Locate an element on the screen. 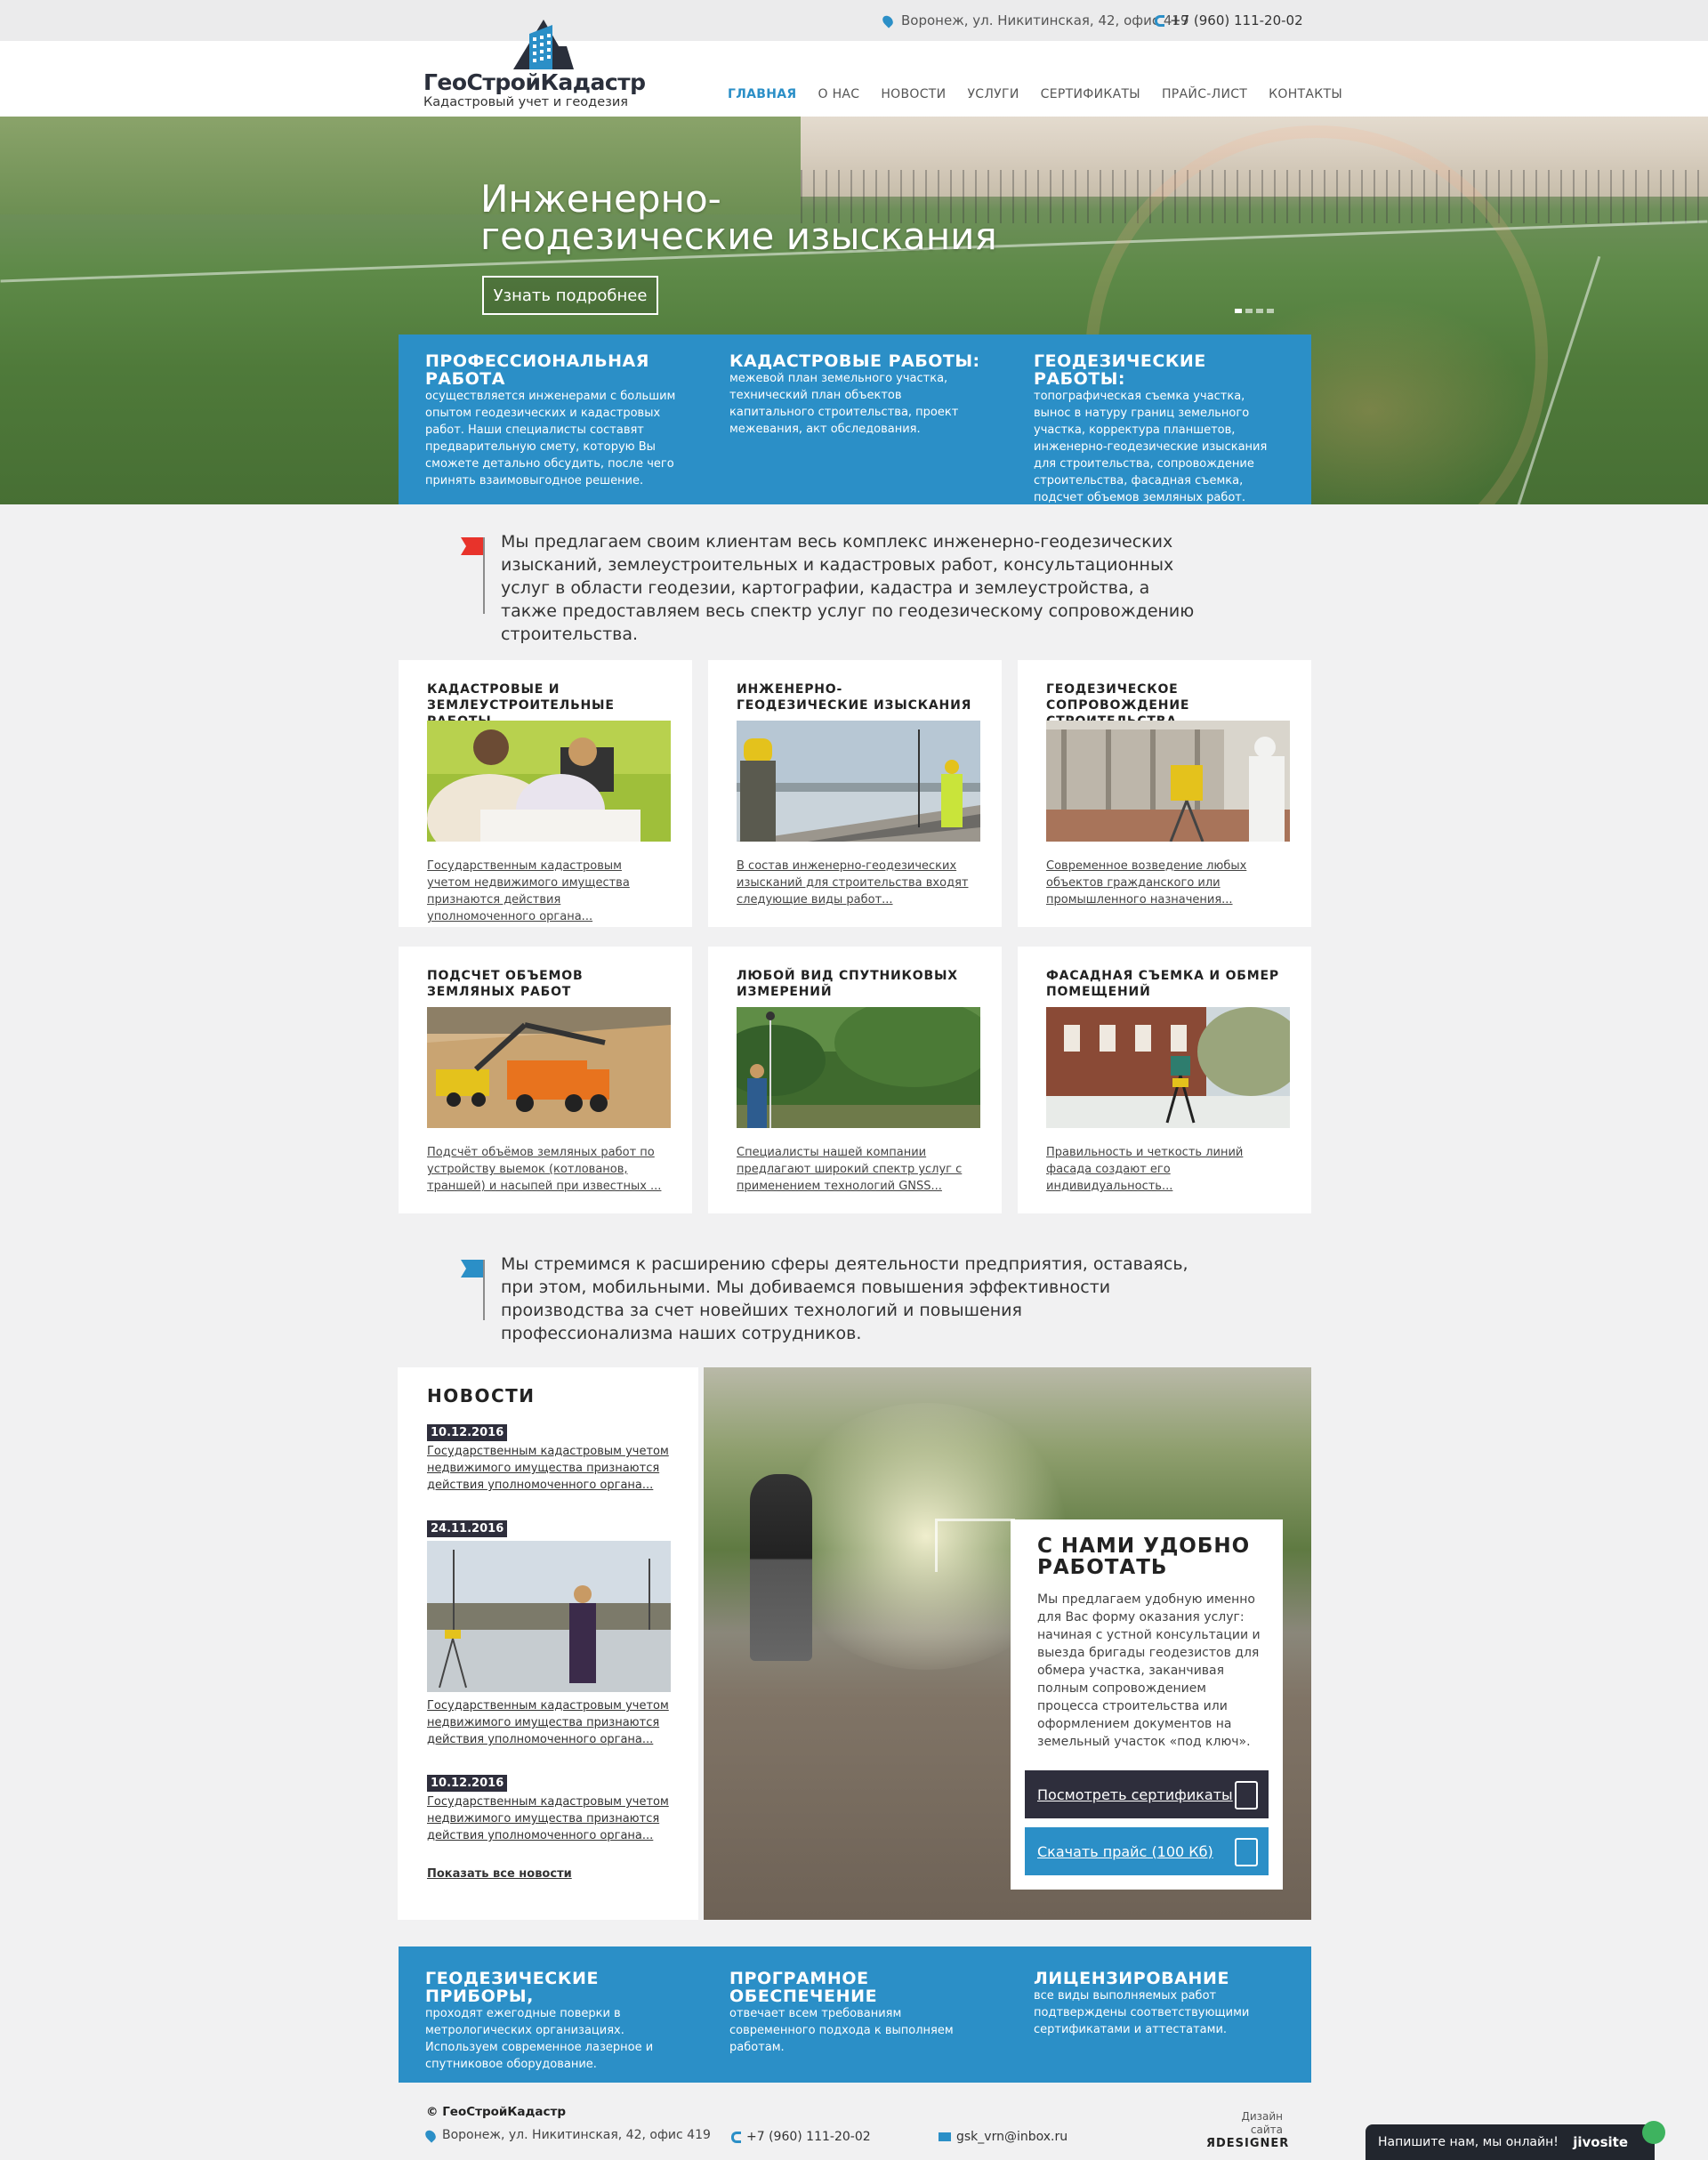 This screenshot has height=2160, width=1708. news-date: 24.11.2016 is located at coordinates (467, 1528).